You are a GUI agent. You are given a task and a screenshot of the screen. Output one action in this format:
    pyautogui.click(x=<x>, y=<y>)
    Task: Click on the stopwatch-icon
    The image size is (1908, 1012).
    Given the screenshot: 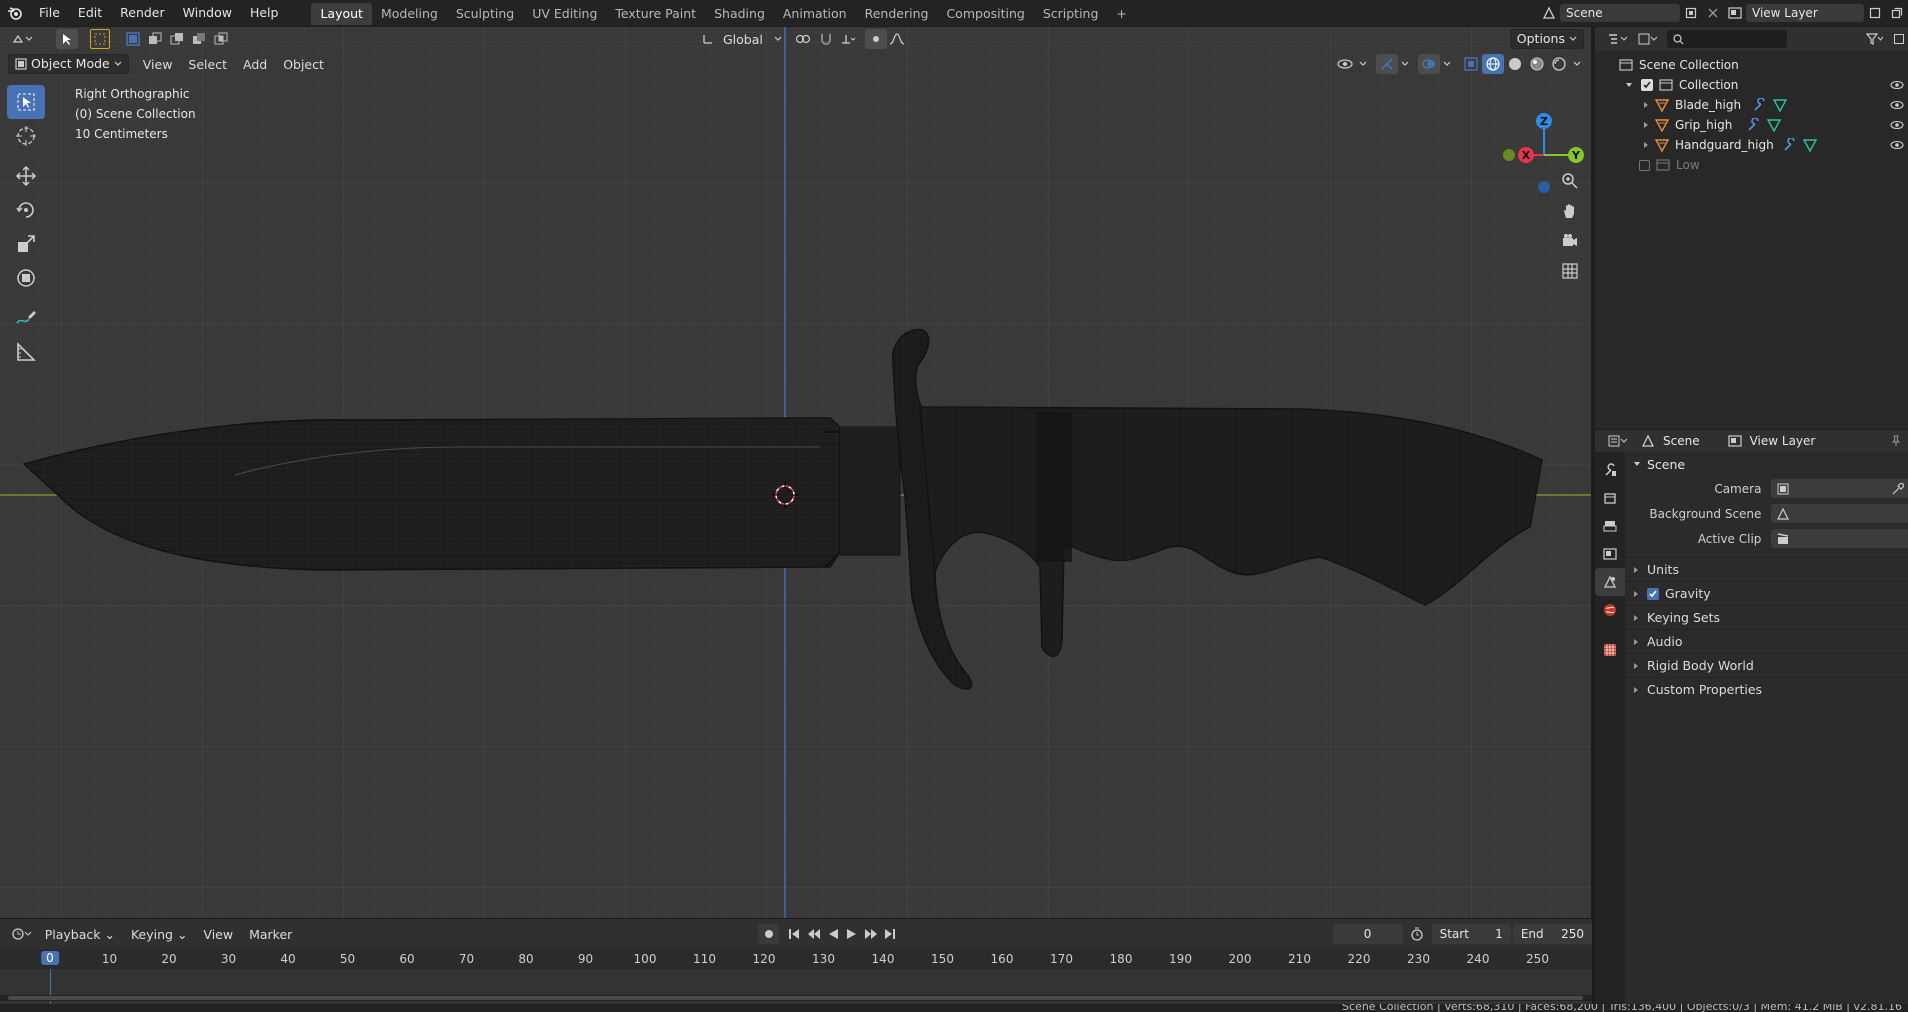 What is the action you would take?
    pyautogui.click(x=1417, y=934)
    